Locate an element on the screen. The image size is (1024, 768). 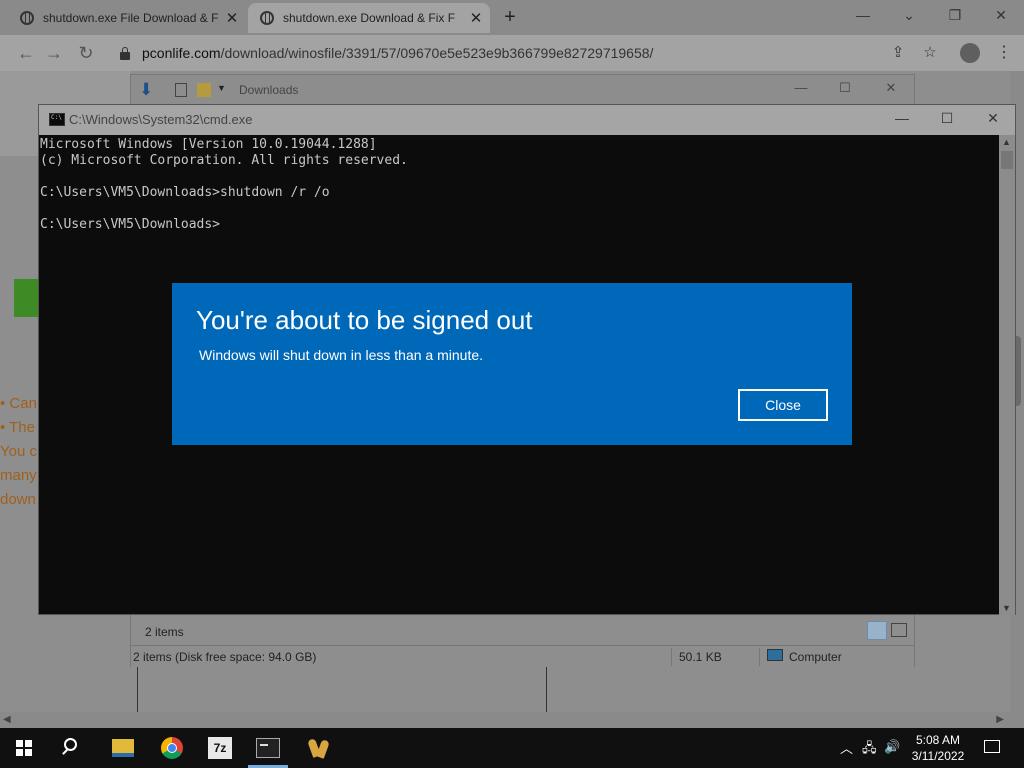
keys-app-icon is located at coordinates (318, 748).